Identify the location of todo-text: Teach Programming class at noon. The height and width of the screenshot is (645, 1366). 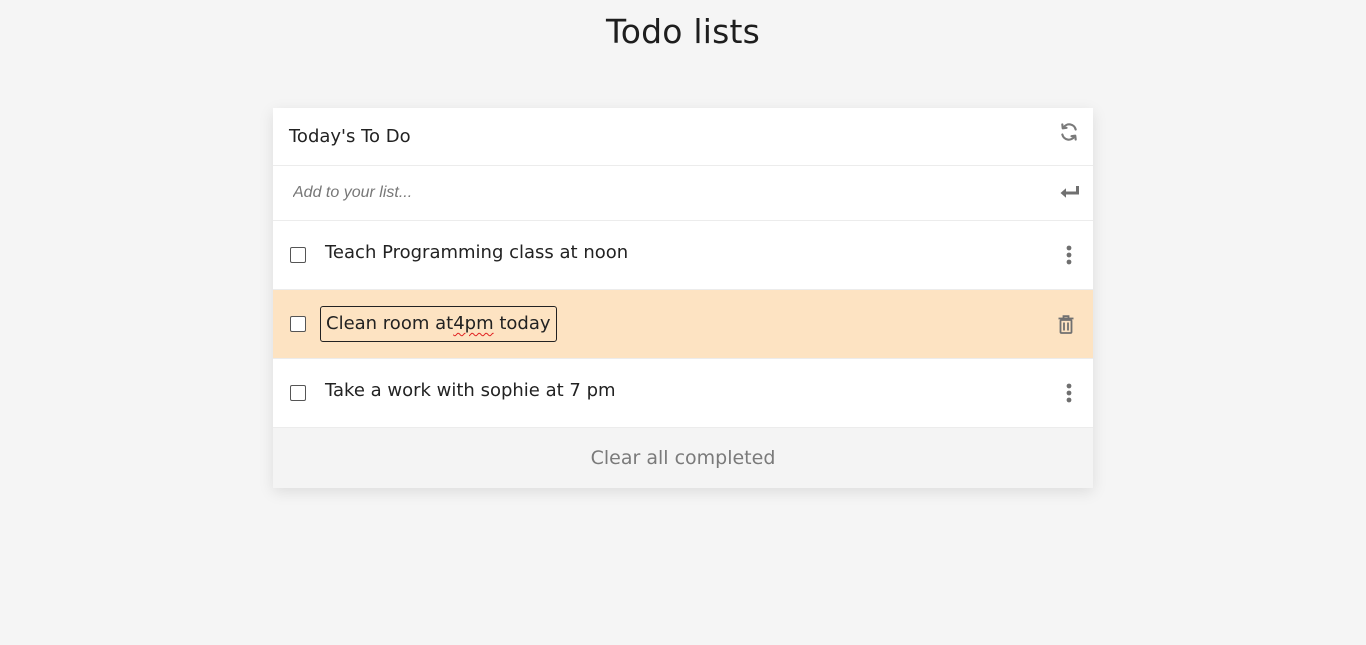
(476, 252).